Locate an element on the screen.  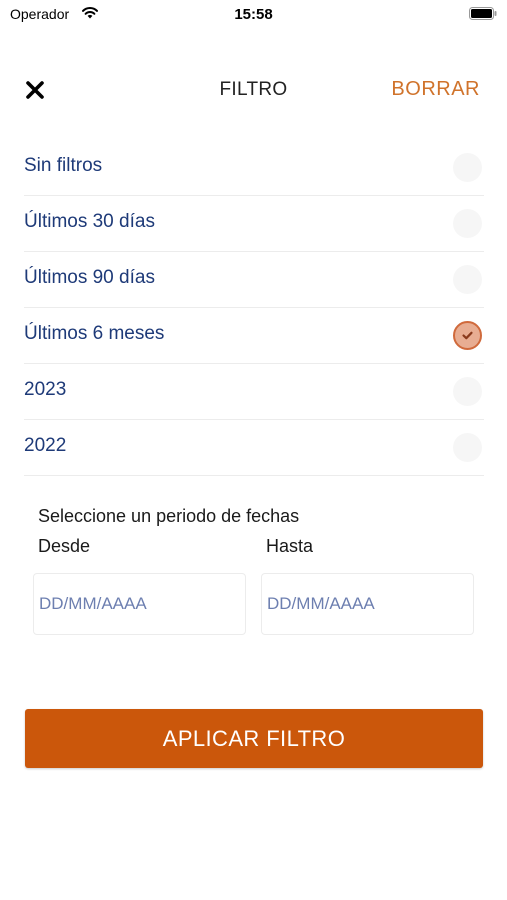
status-bar: Operador 15:58 is located at coordinates (253, 15).